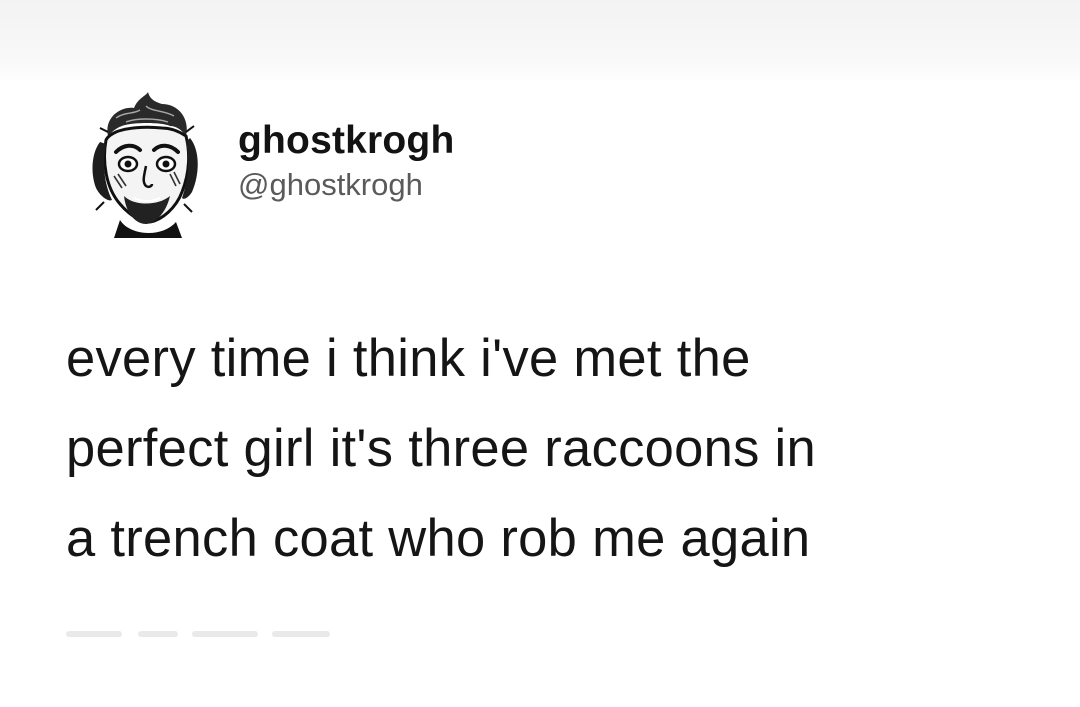  I want to click on author-block: ghostkrogh @ghostkrogh, so click(346, 161).